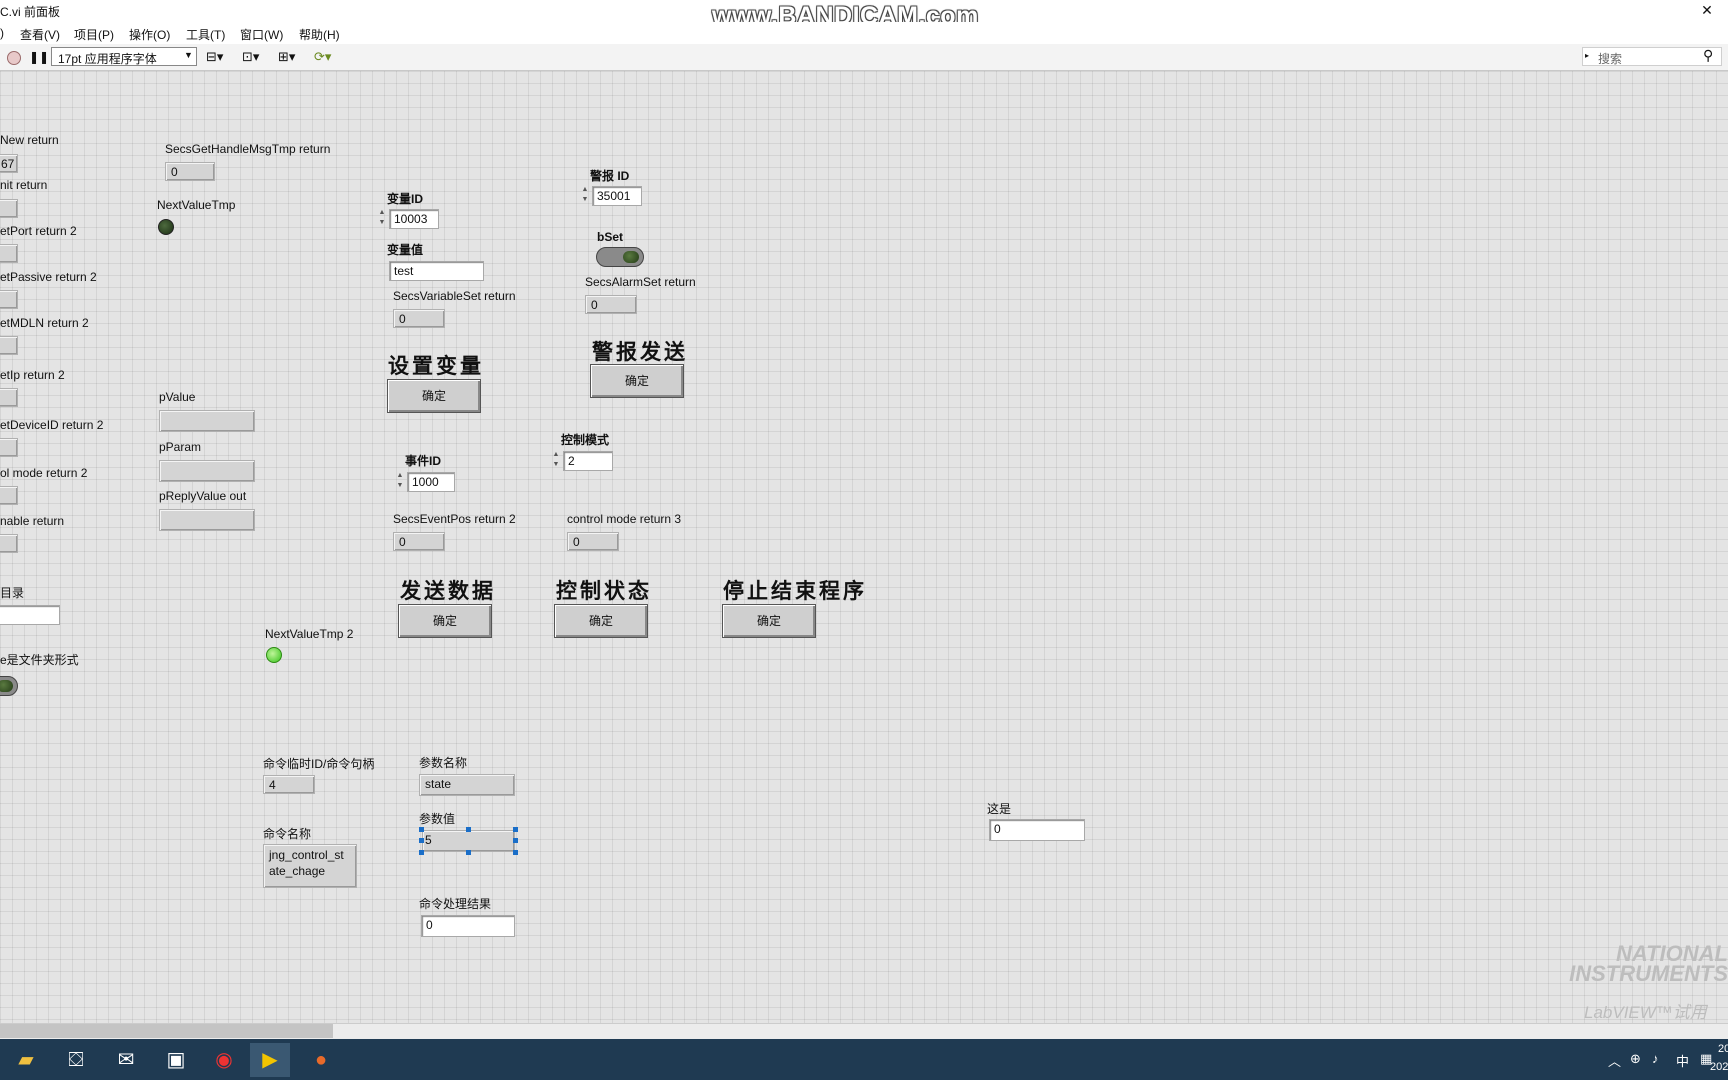 The image size is (1728, 1080). Describe the element at coordinates (455, 904) in the screenshot. I see `command-result-label: 命令处理结果` at that location.